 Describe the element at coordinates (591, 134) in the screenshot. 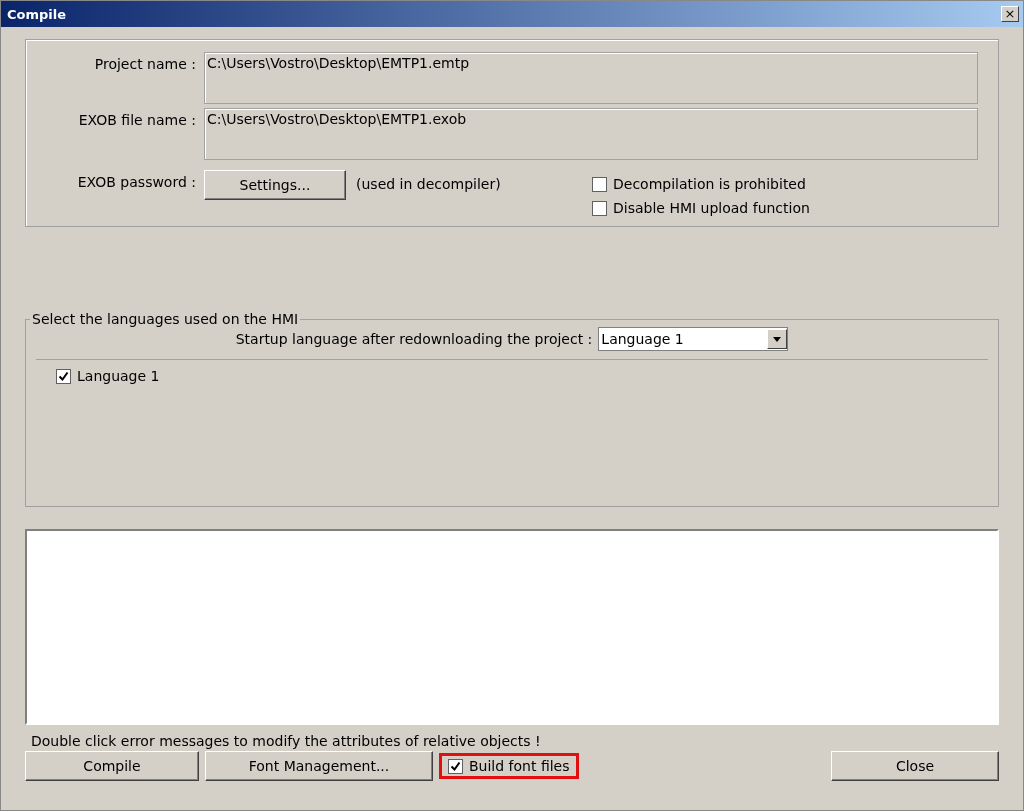

I see `path-field: C:\Users\Vostro\Desktop\EMTP1.exob` at that location.